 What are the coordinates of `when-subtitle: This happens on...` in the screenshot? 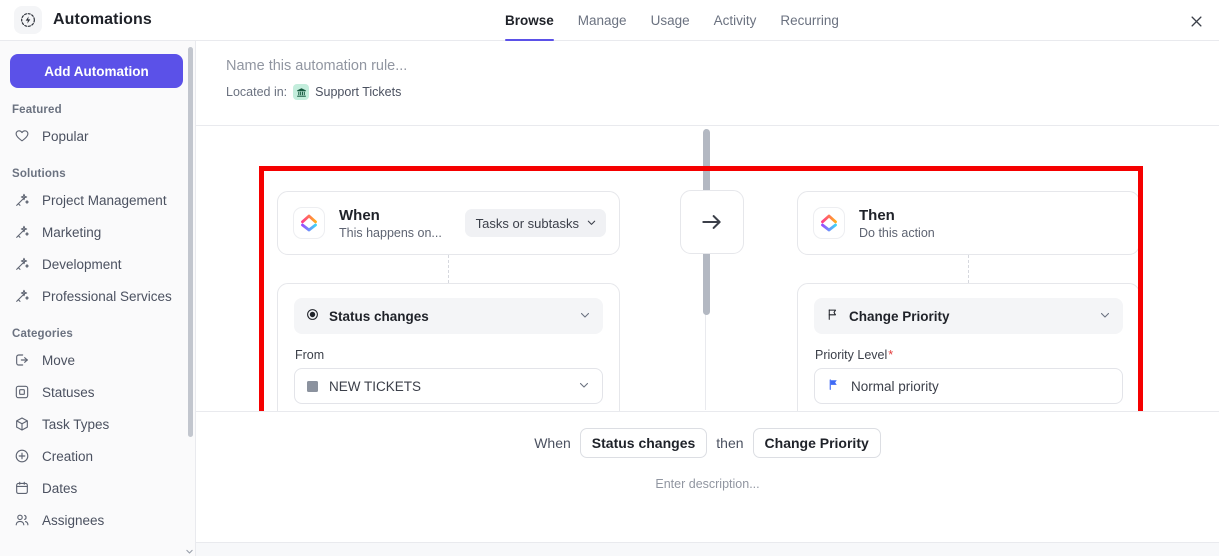 It's located at (390, 232).